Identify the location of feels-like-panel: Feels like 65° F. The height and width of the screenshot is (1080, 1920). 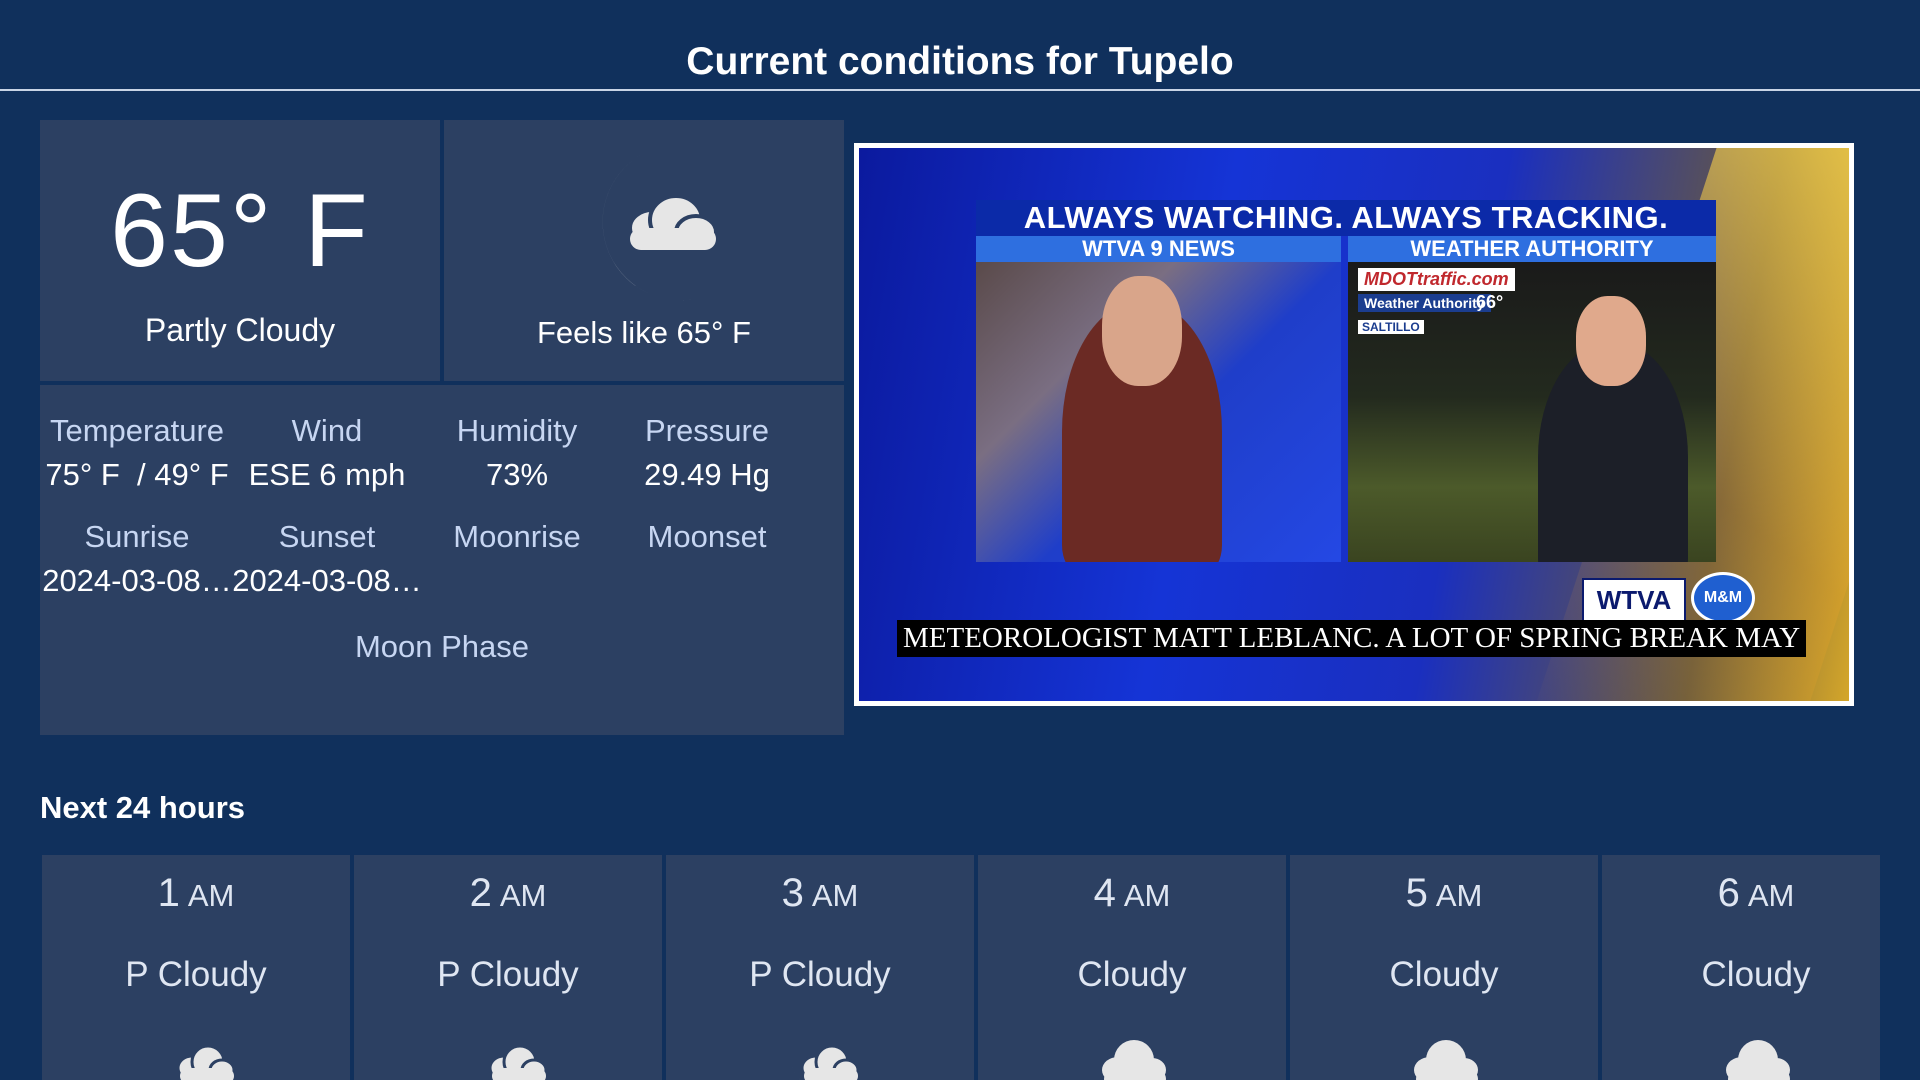
(644, 250).